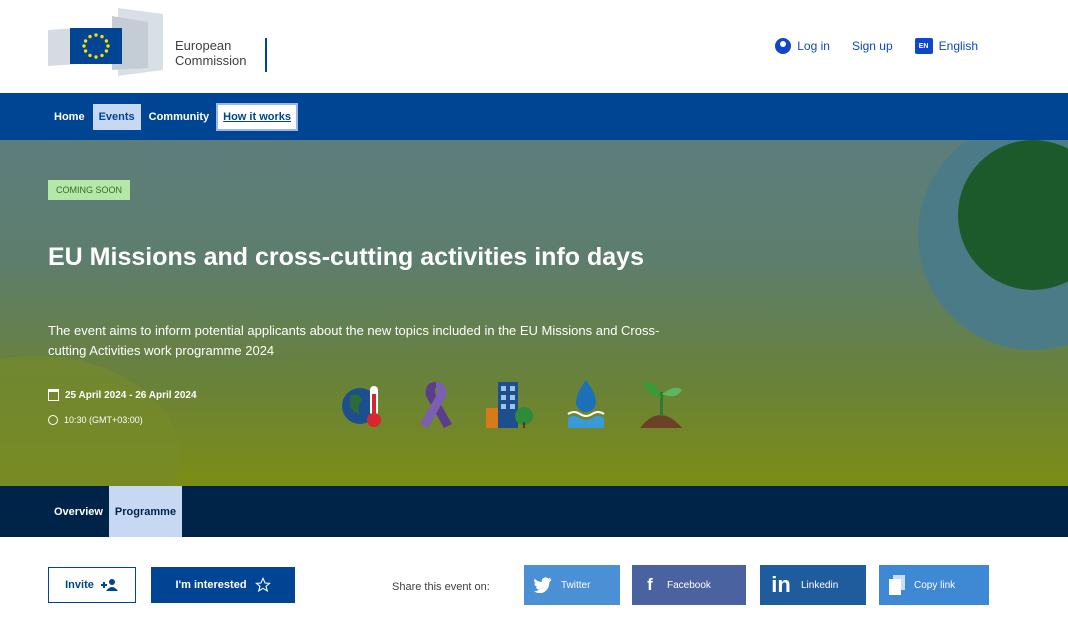  I want to click on invite-label: Invite, so click(79, 585).